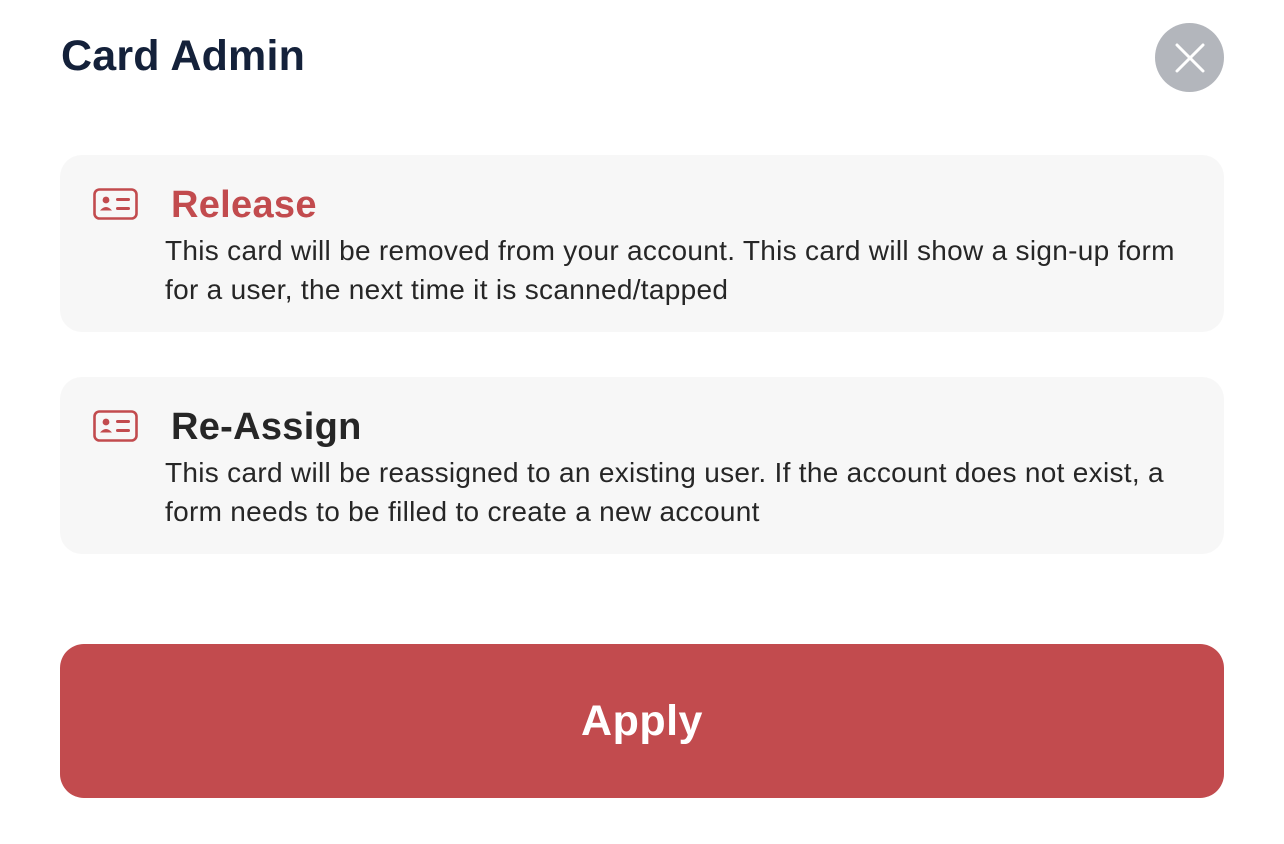 Image resolution: width=1284 pixels, height=844 pixels. What do you see at coordinates (266, 427) in the screenshot?
I see `option-title: Re-Assign` at bounding box center [266, 427].